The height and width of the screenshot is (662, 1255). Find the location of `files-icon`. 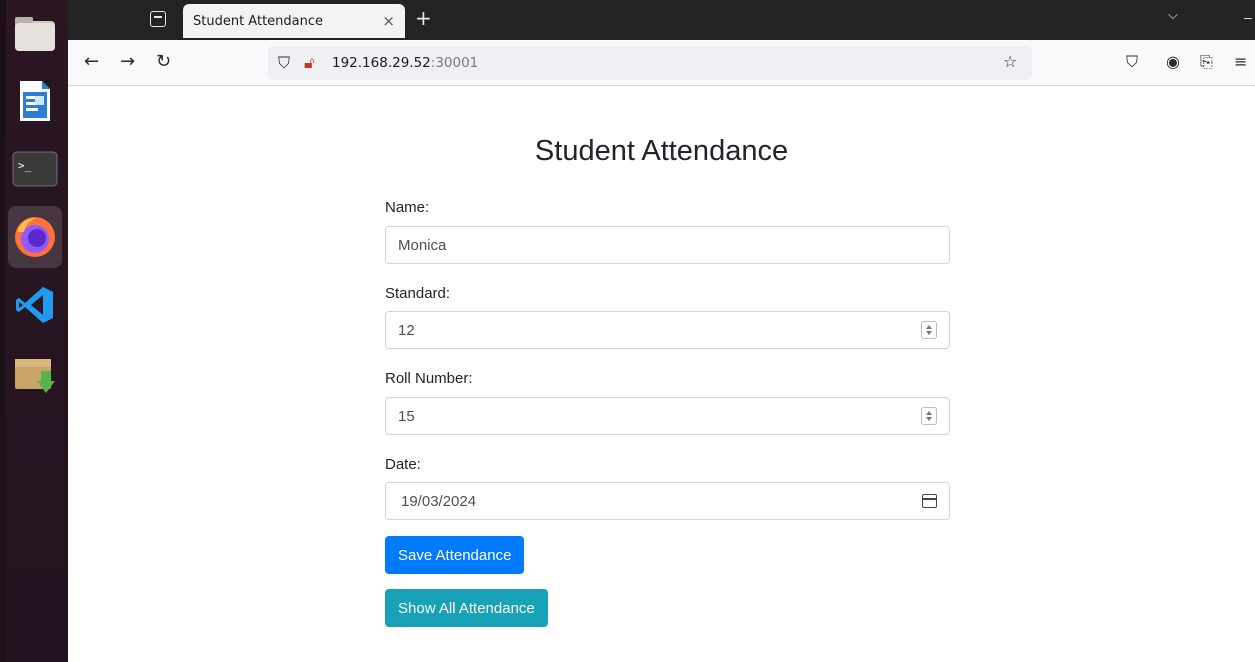

files-icon is located at coordinates (35, 33).